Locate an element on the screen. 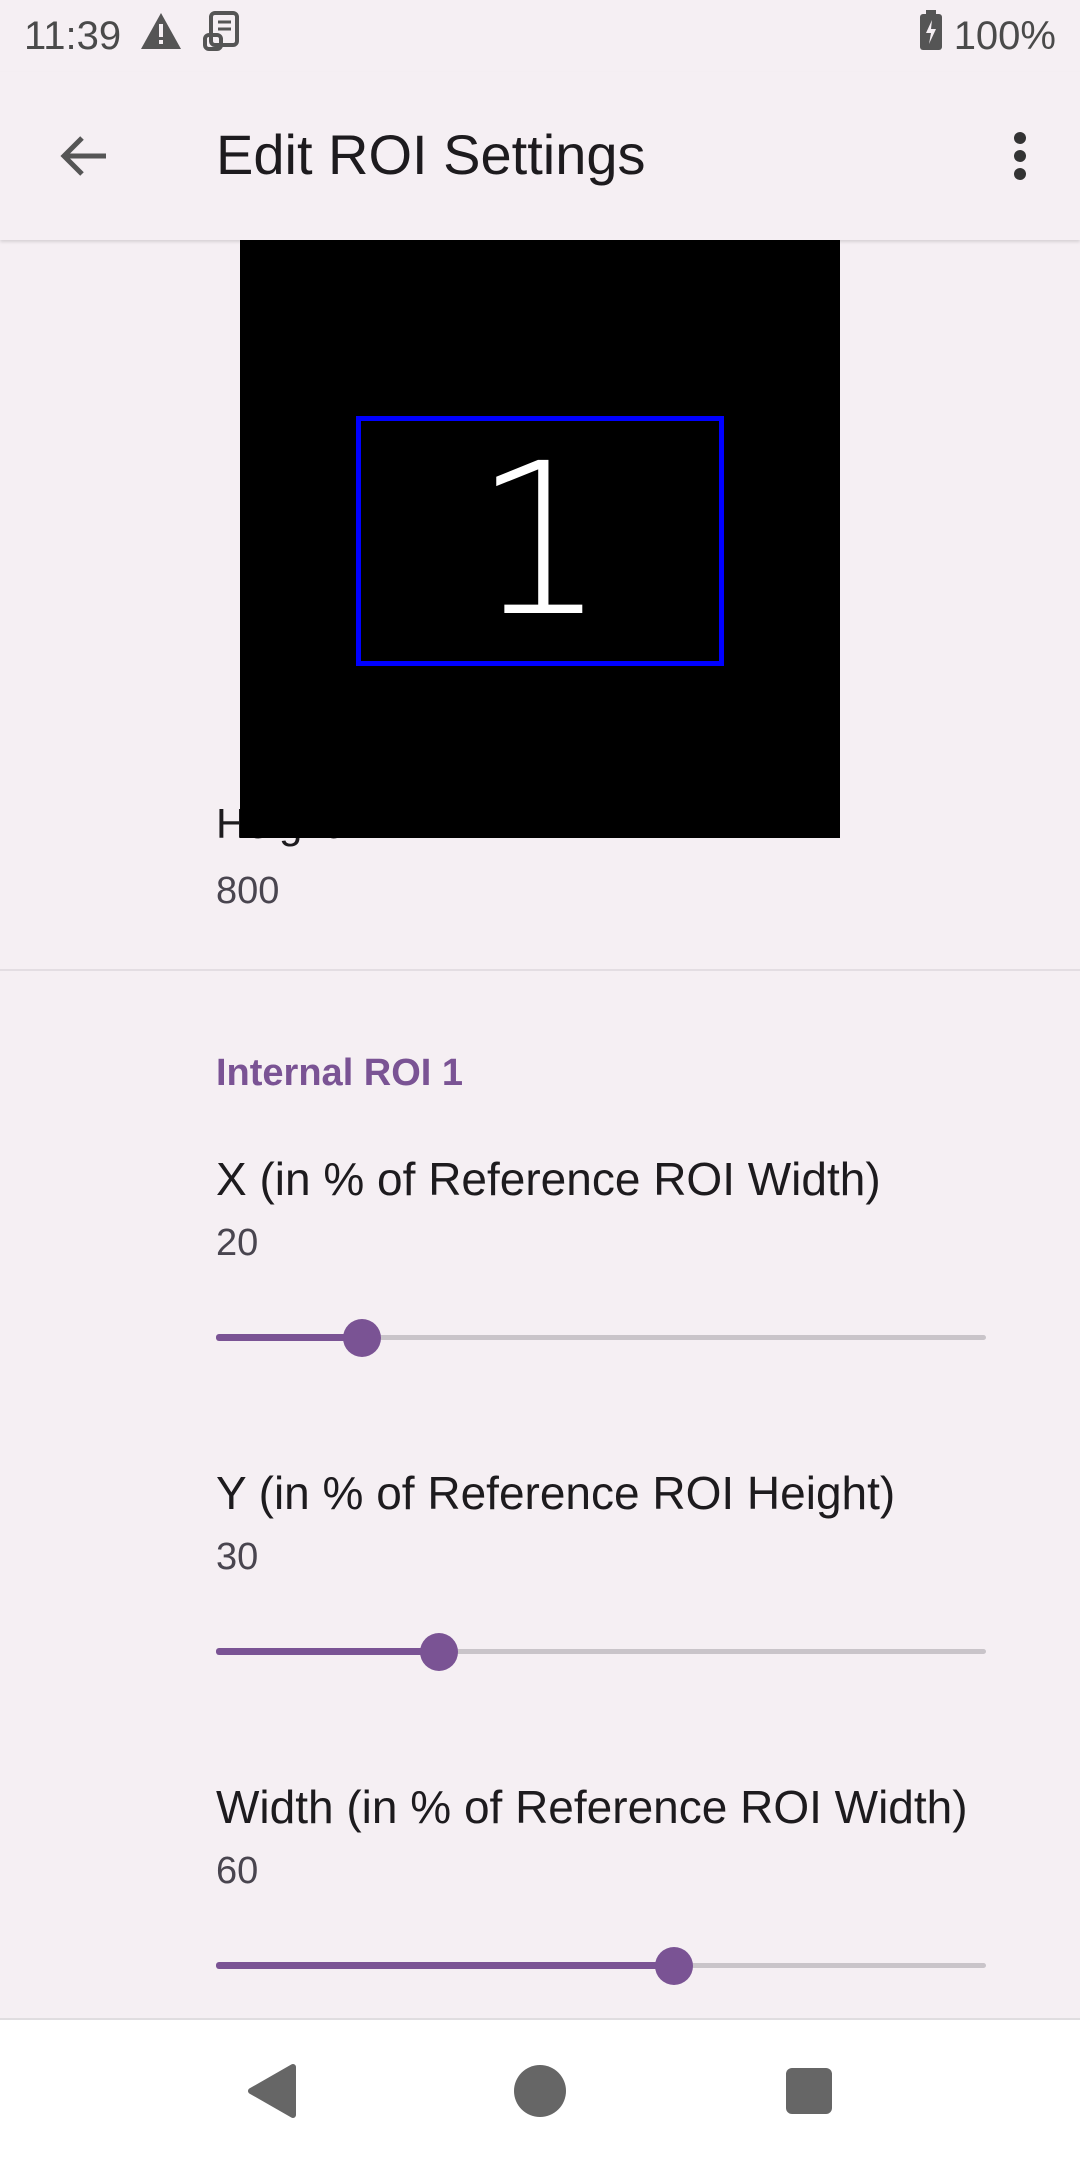 This screenshot has width=1080, height=2160. roi-box: 1 is located at coordinates (540, 541).